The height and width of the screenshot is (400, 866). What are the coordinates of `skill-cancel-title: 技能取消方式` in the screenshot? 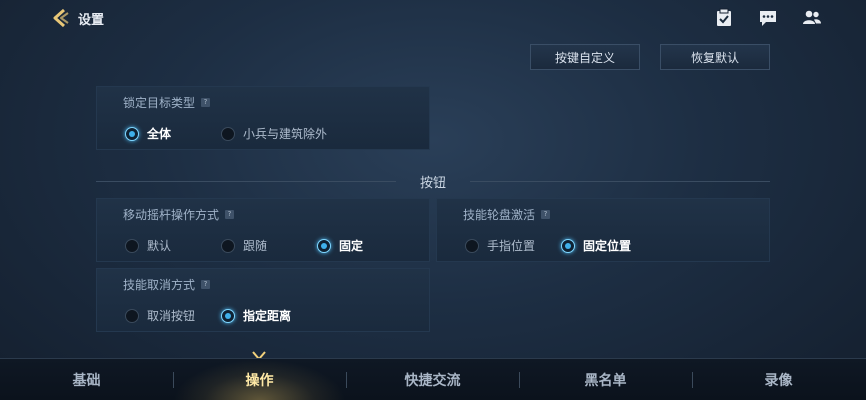 It's located at (159, 285).